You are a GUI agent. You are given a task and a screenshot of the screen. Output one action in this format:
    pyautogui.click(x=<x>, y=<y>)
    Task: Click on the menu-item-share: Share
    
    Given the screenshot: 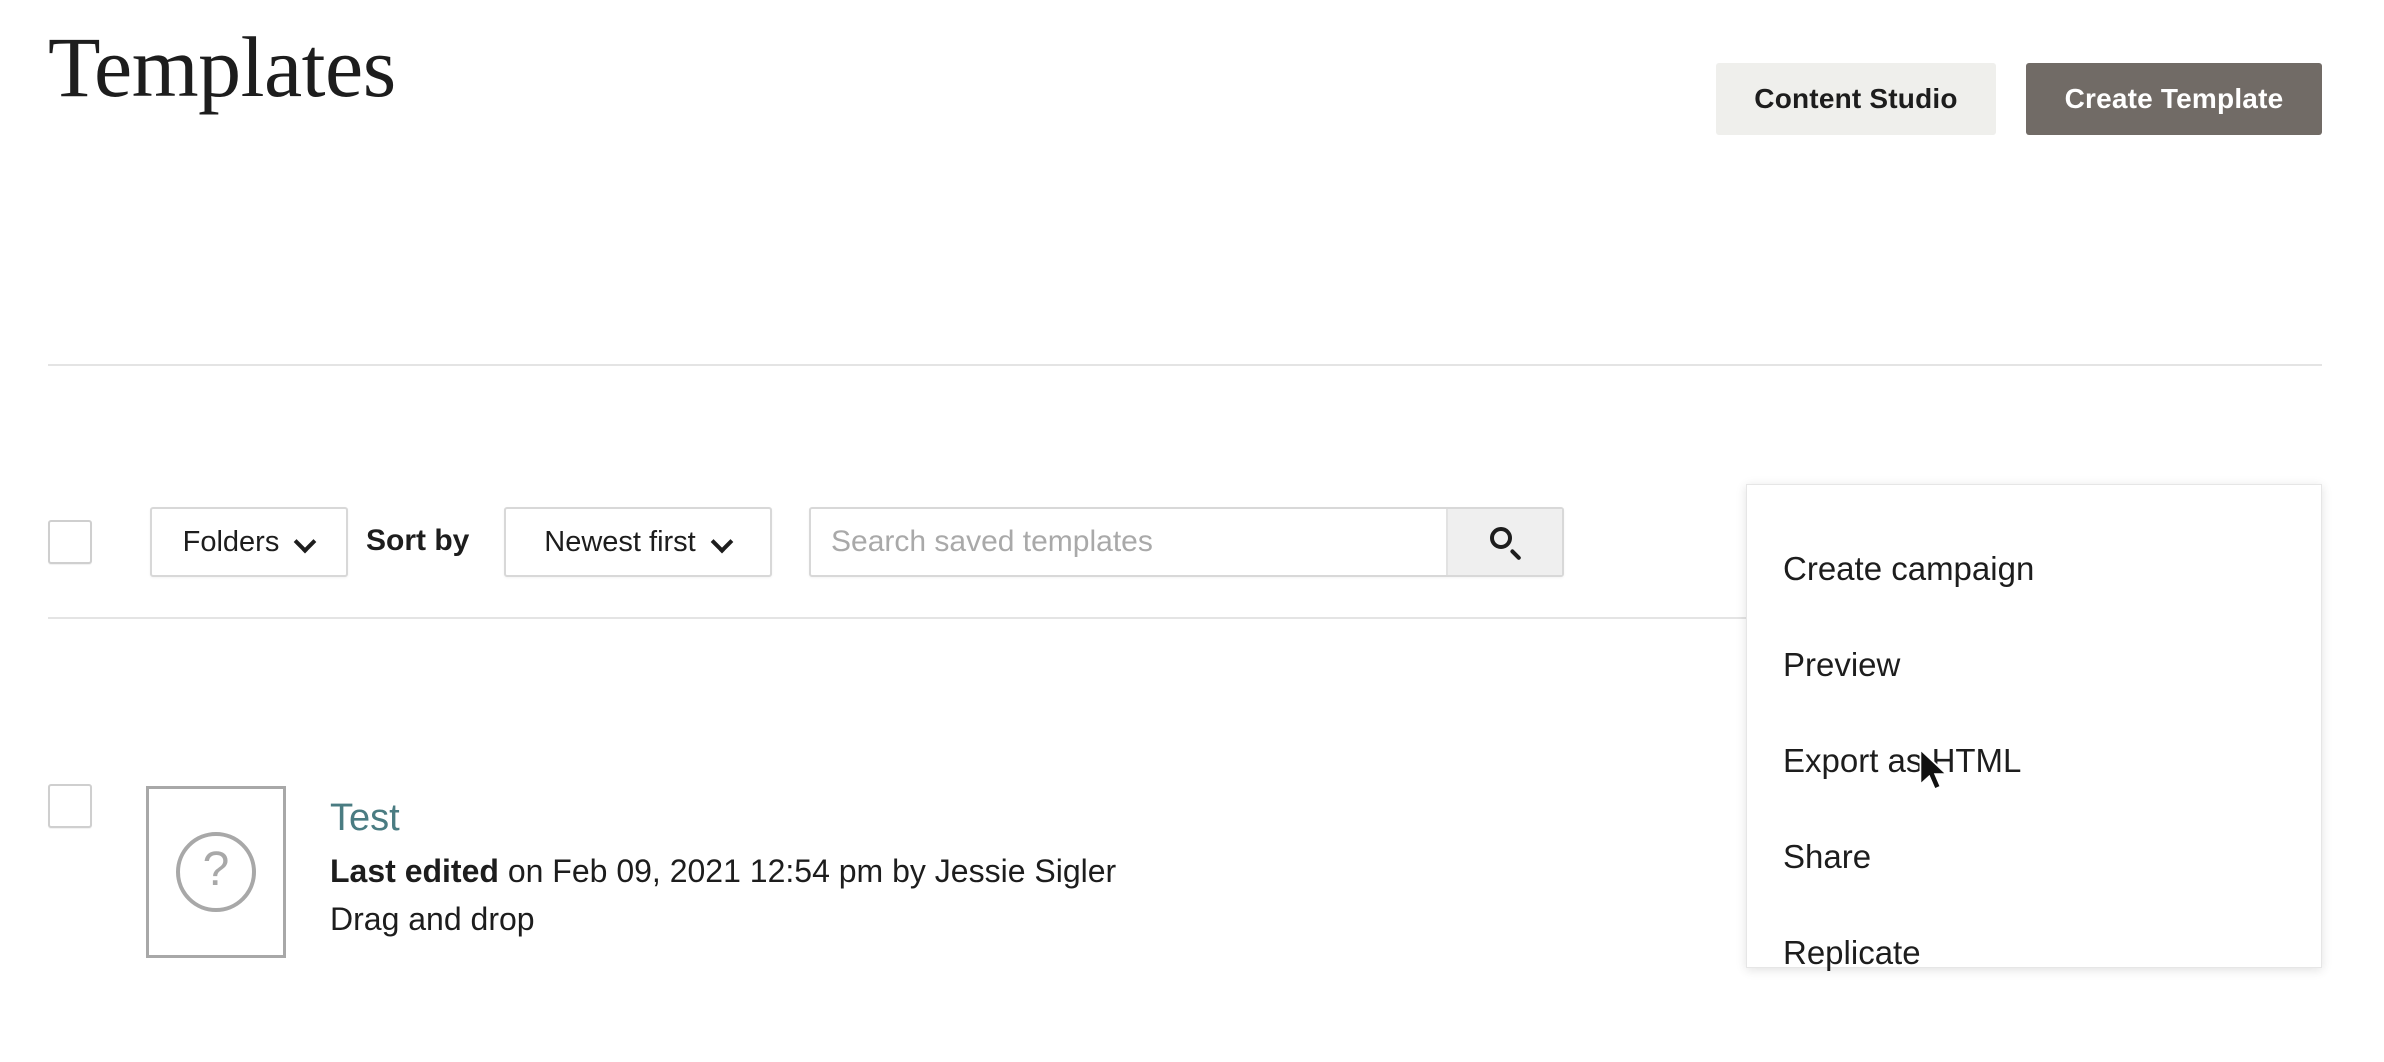 What is the action you would take?
    pyautogui.click(x=2034, y=857)
    